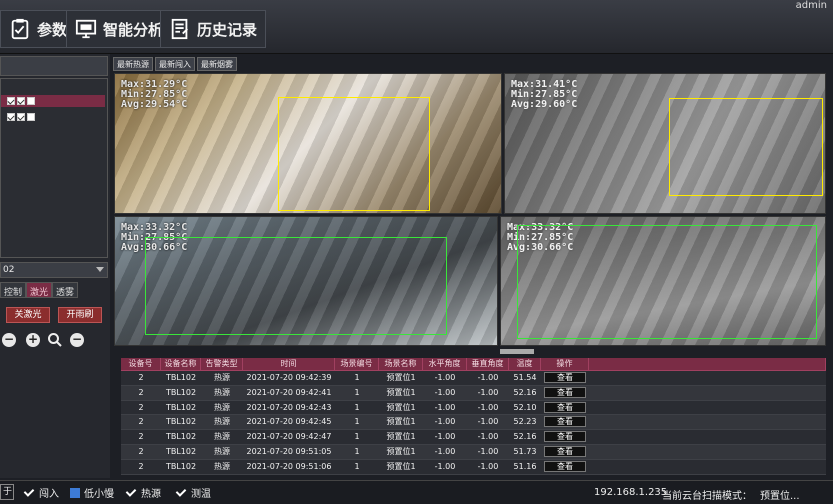  Describe the element at coordinates (141, 364) in the screenshot. I see `col-device-id: 设备号` at that location.